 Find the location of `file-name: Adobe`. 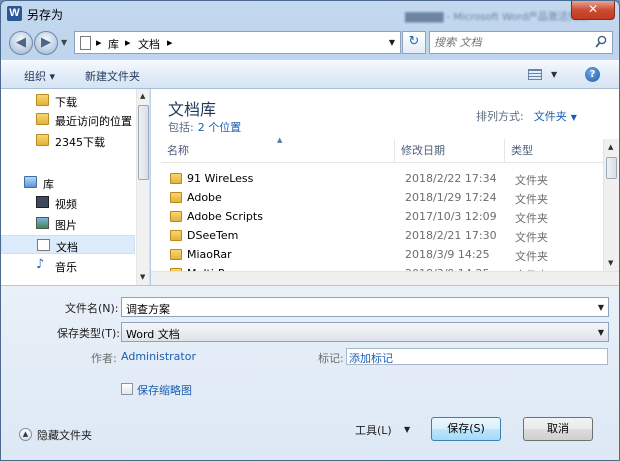

file-name: Adobe is located at coordinates (204, 197).